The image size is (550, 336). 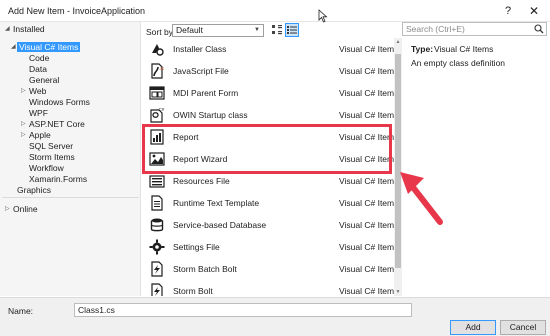 What do you see at coordinates (58, 179) in the screenshot?
I see `tree-item-xamarin-forms: Xamarin.Forms` at bounding box center [58, 179].